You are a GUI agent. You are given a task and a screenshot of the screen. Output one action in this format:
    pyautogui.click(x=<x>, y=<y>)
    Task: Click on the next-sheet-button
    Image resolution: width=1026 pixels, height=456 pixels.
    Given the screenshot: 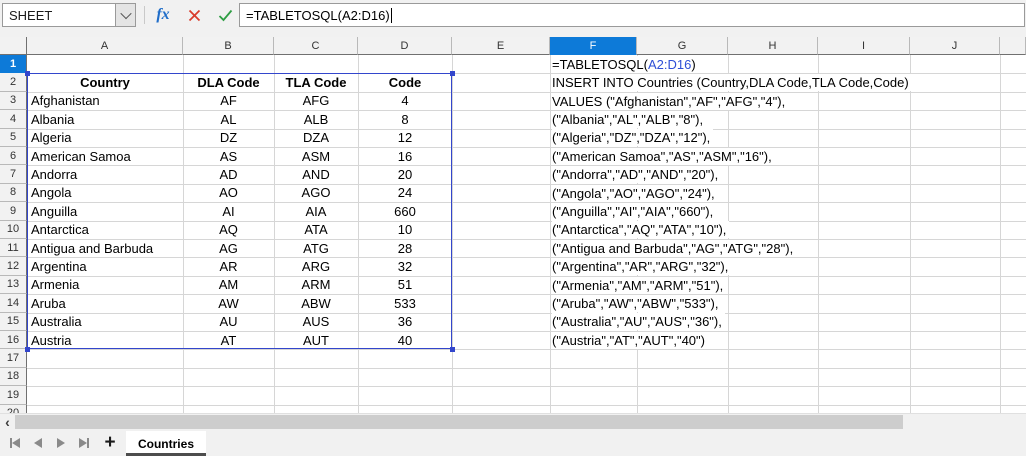 What is the action you would take?
    pyautogui.click(x=61, y=443)
    